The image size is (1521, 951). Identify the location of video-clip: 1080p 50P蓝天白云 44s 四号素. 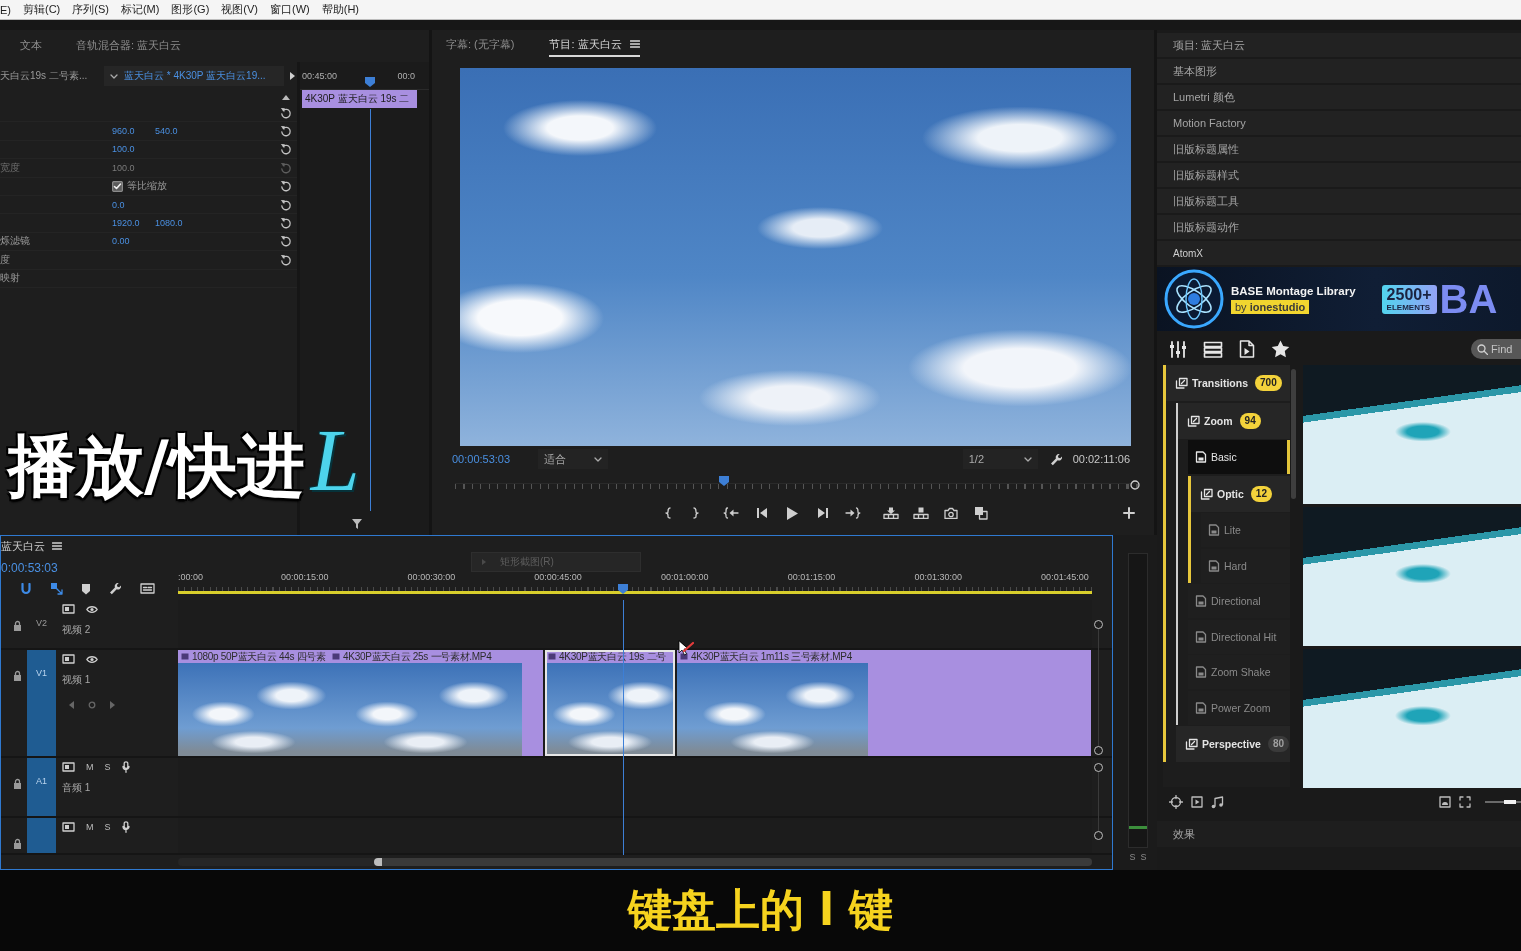
(253, 703).